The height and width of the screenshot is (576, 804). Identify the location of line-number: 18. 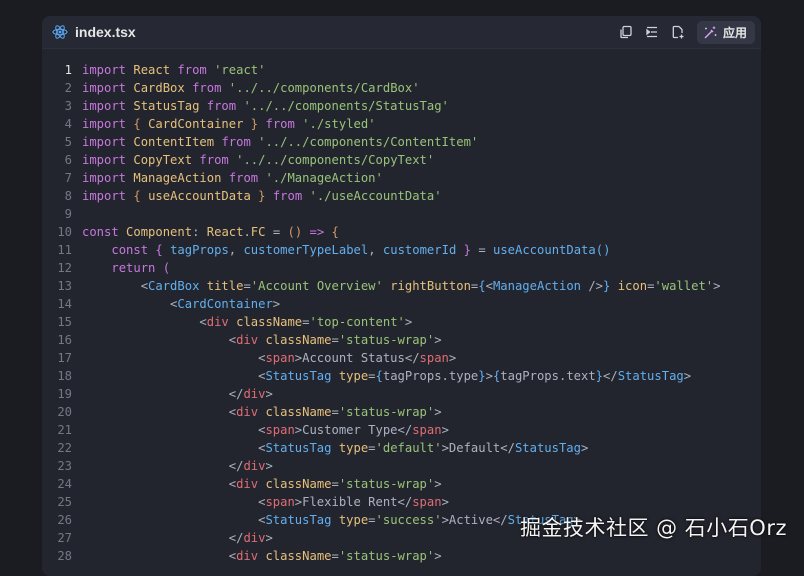
(64, 376).